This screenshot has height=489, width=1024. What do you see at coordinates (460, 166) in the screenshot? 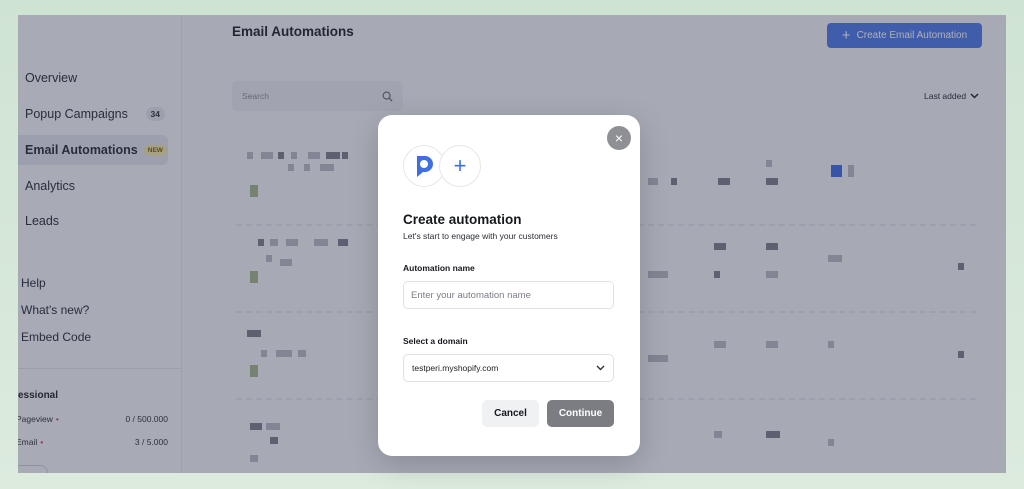
I see `add-icon: +` at bounding box center [460, 166].